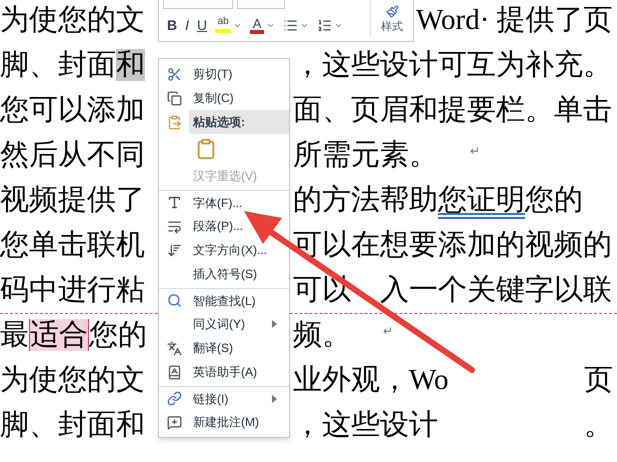  Describe the element at coordinates (174, 422) in the screenshot. I see `comment-icon` at that location.